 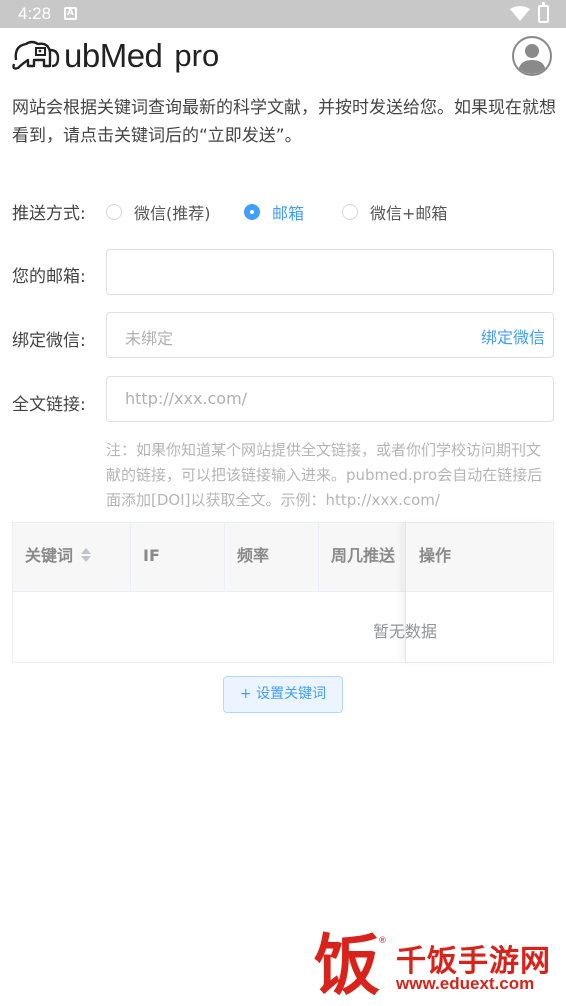 What do you see at coordinates (178, 557) in the screenshot?
I see `column-header-if: IF` at bounding box center [178, 557].